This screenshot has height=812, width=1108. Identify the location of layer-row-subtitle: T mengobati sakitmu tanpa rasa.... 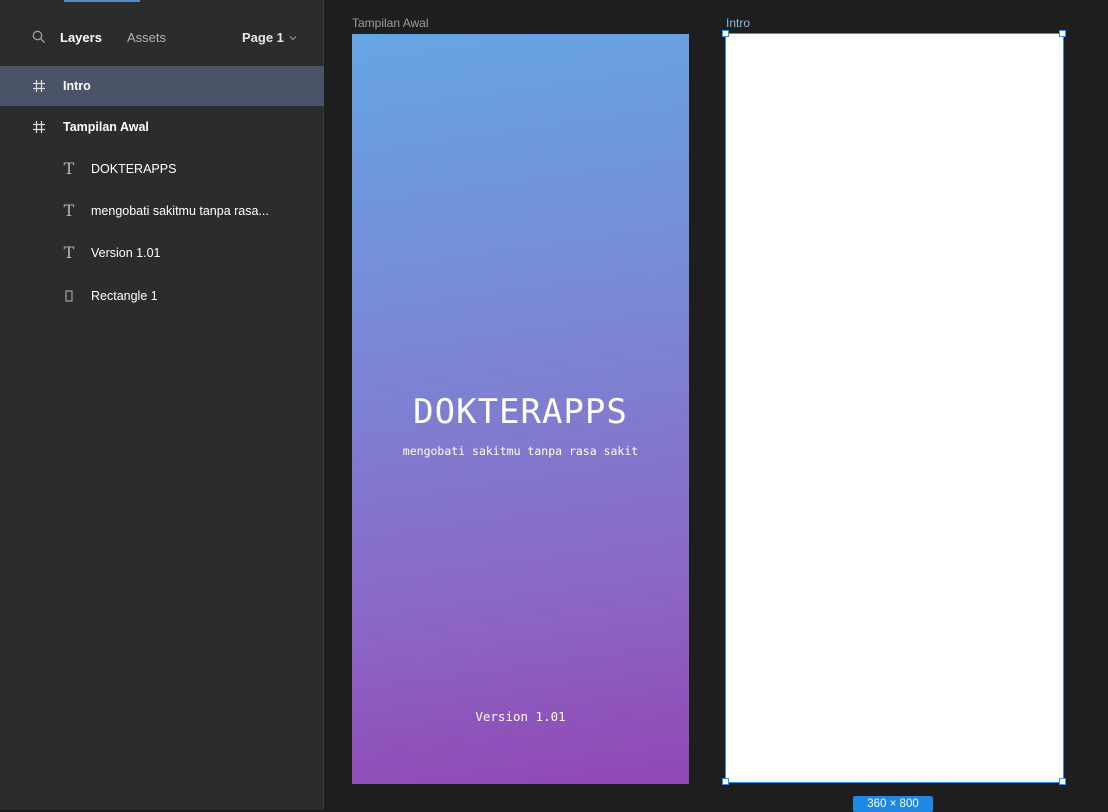
(162, 211).